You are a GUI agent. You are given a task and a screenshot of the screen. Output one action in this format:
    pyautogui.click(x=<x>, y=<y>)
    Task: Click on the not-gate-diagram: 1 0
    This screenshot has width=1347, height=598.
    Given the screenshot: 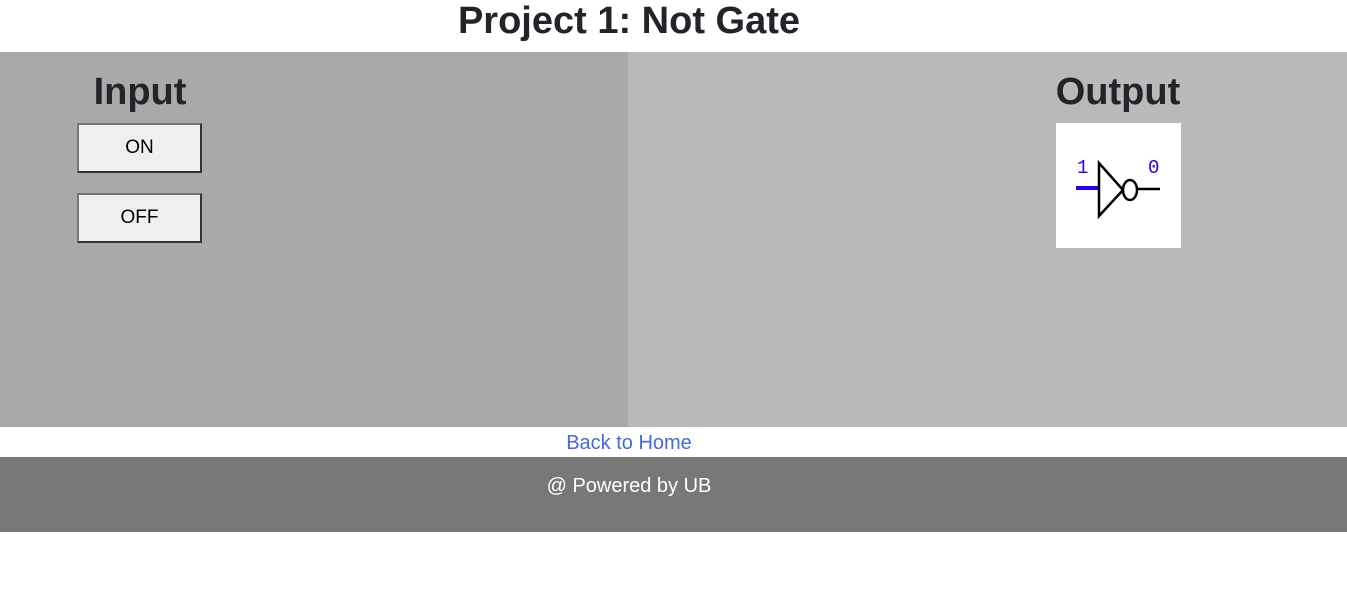 What is the action you would take?
    pyautogui.click(x=1118, y=188)
    